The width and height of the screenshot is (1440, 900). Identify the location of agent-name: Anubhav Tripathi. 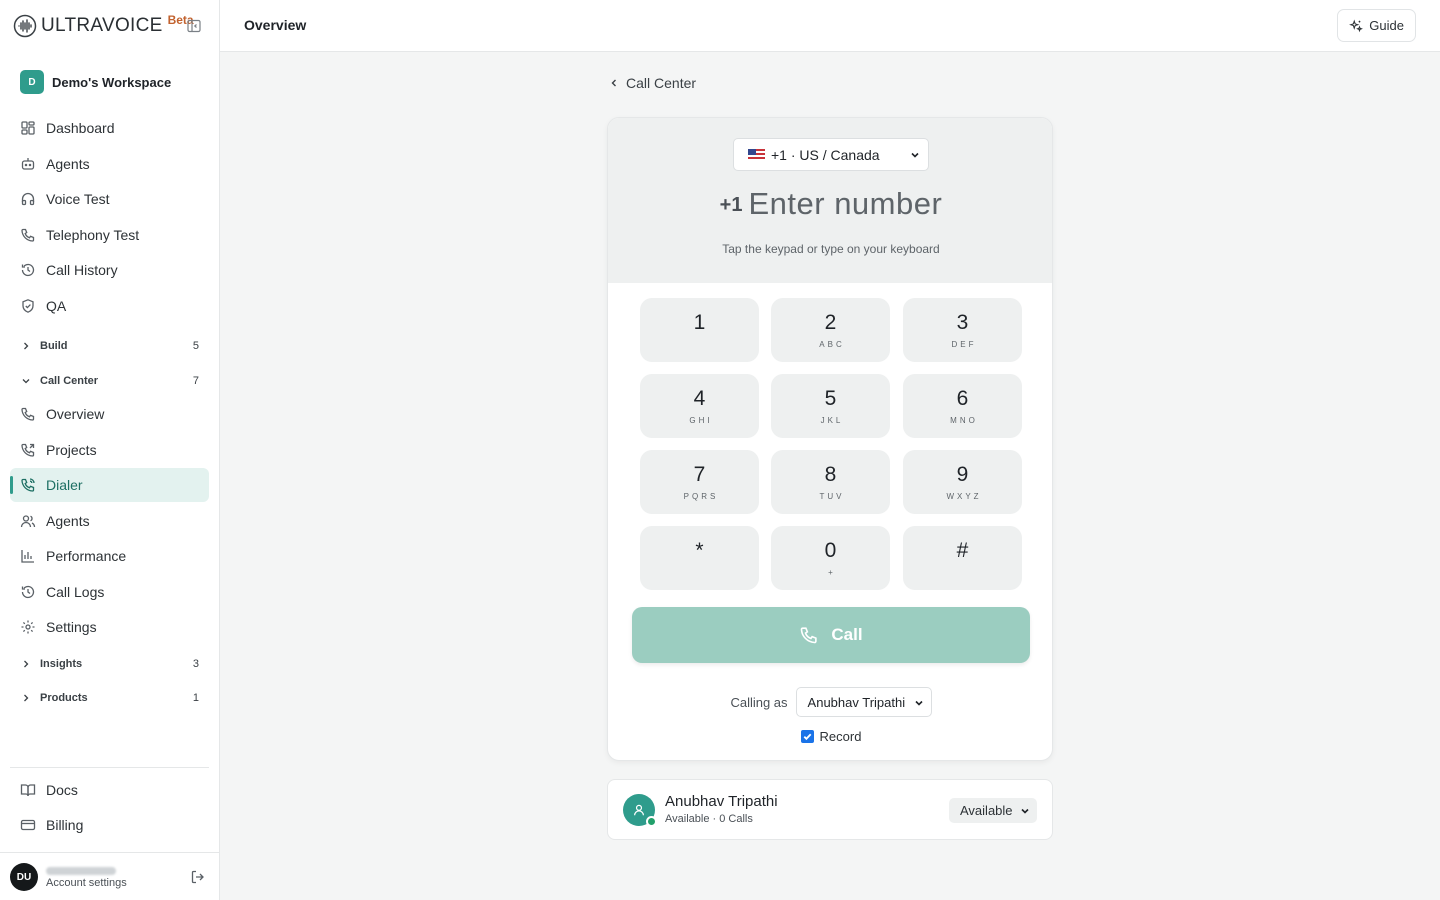
(721, 801).